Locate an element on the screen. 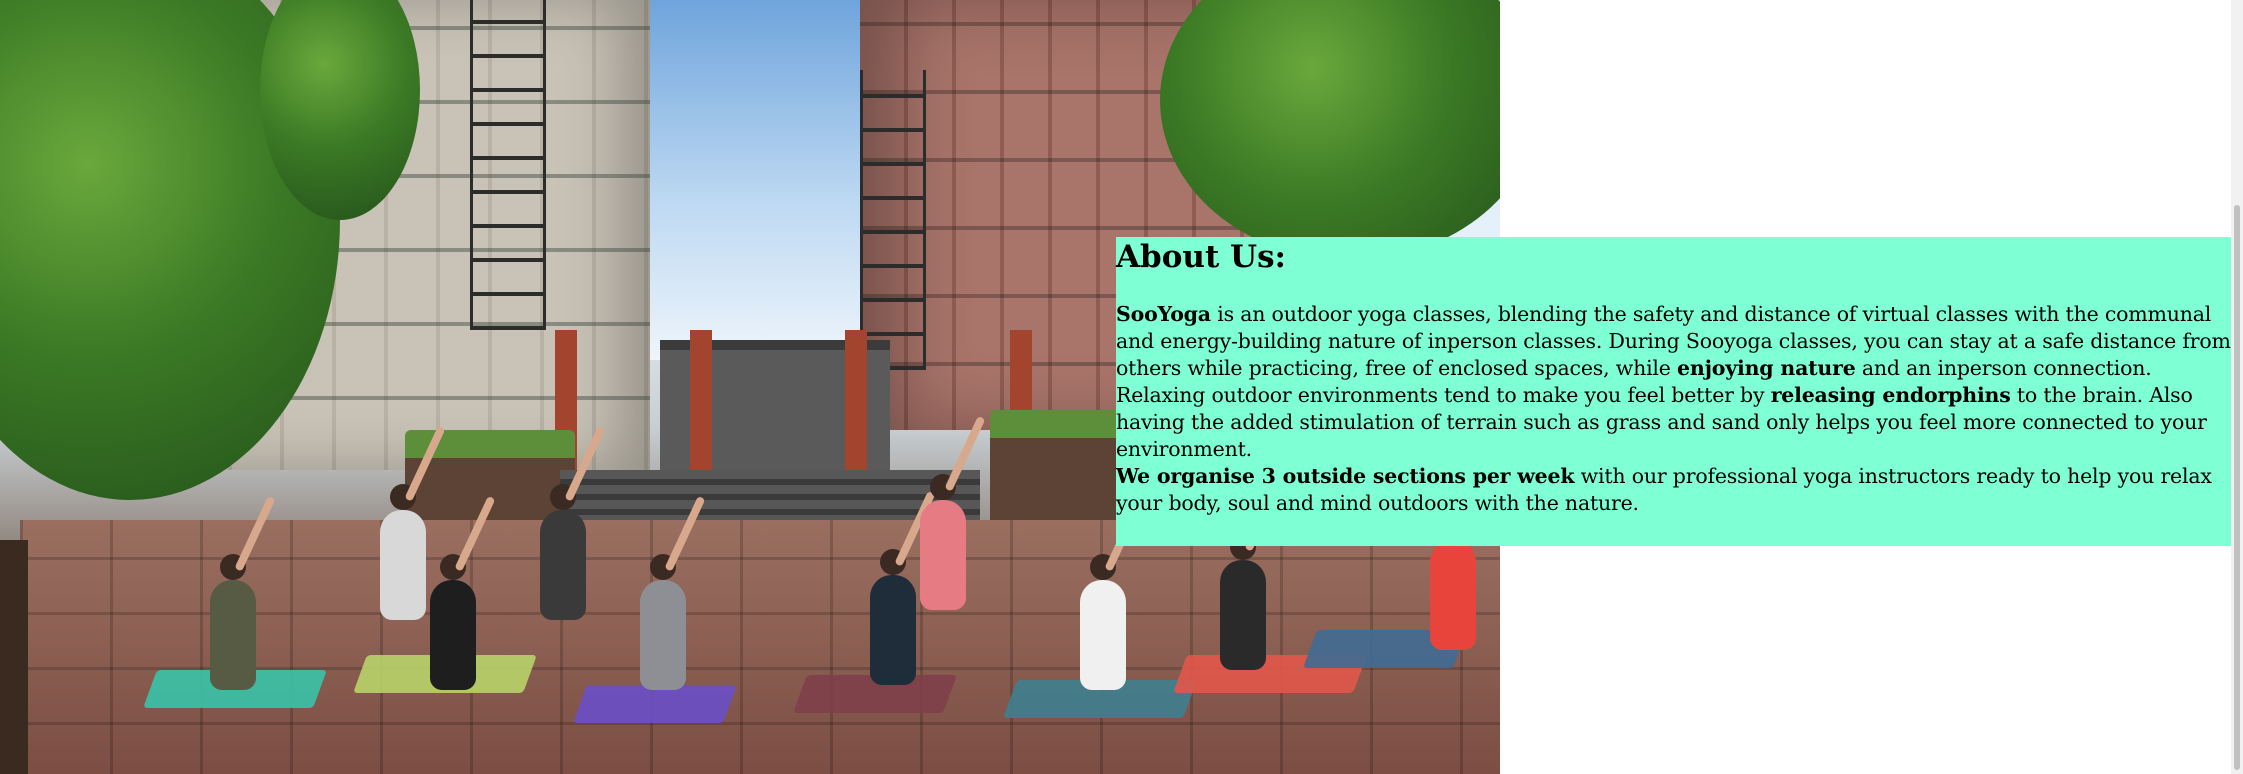 This screenshot has width=2243, height=774. intro-text-end: and an inperson connection. is located at coordinates (2003, 368).